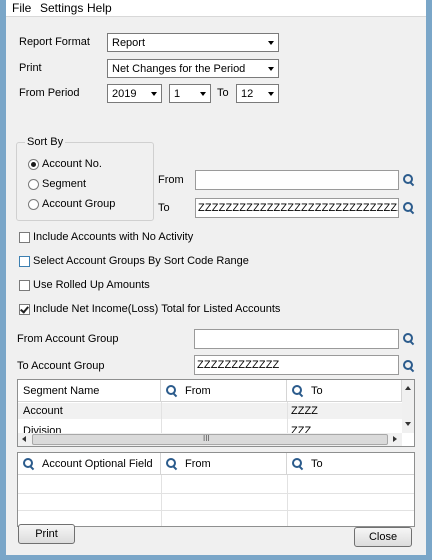  I want to click on radio-segment-label: Segment, so click(64, 184).